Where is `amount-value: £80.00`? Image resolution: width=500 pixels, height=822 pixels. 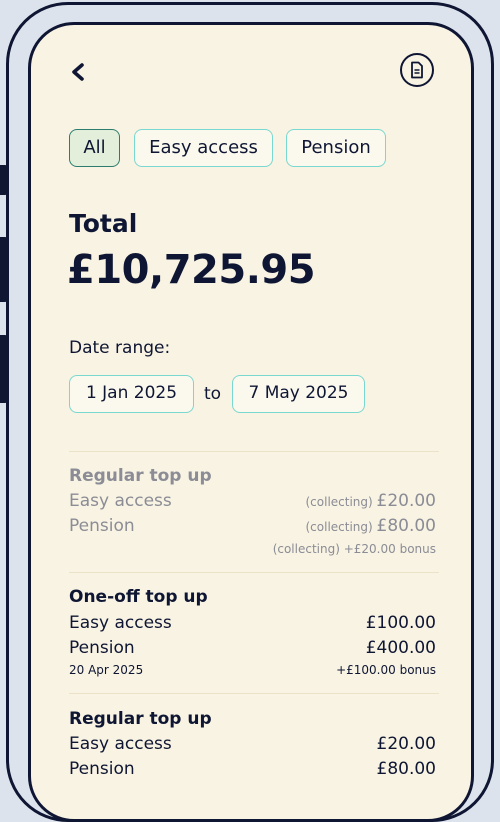 amount-value: £80.00 is located at coordinates (406, 526).